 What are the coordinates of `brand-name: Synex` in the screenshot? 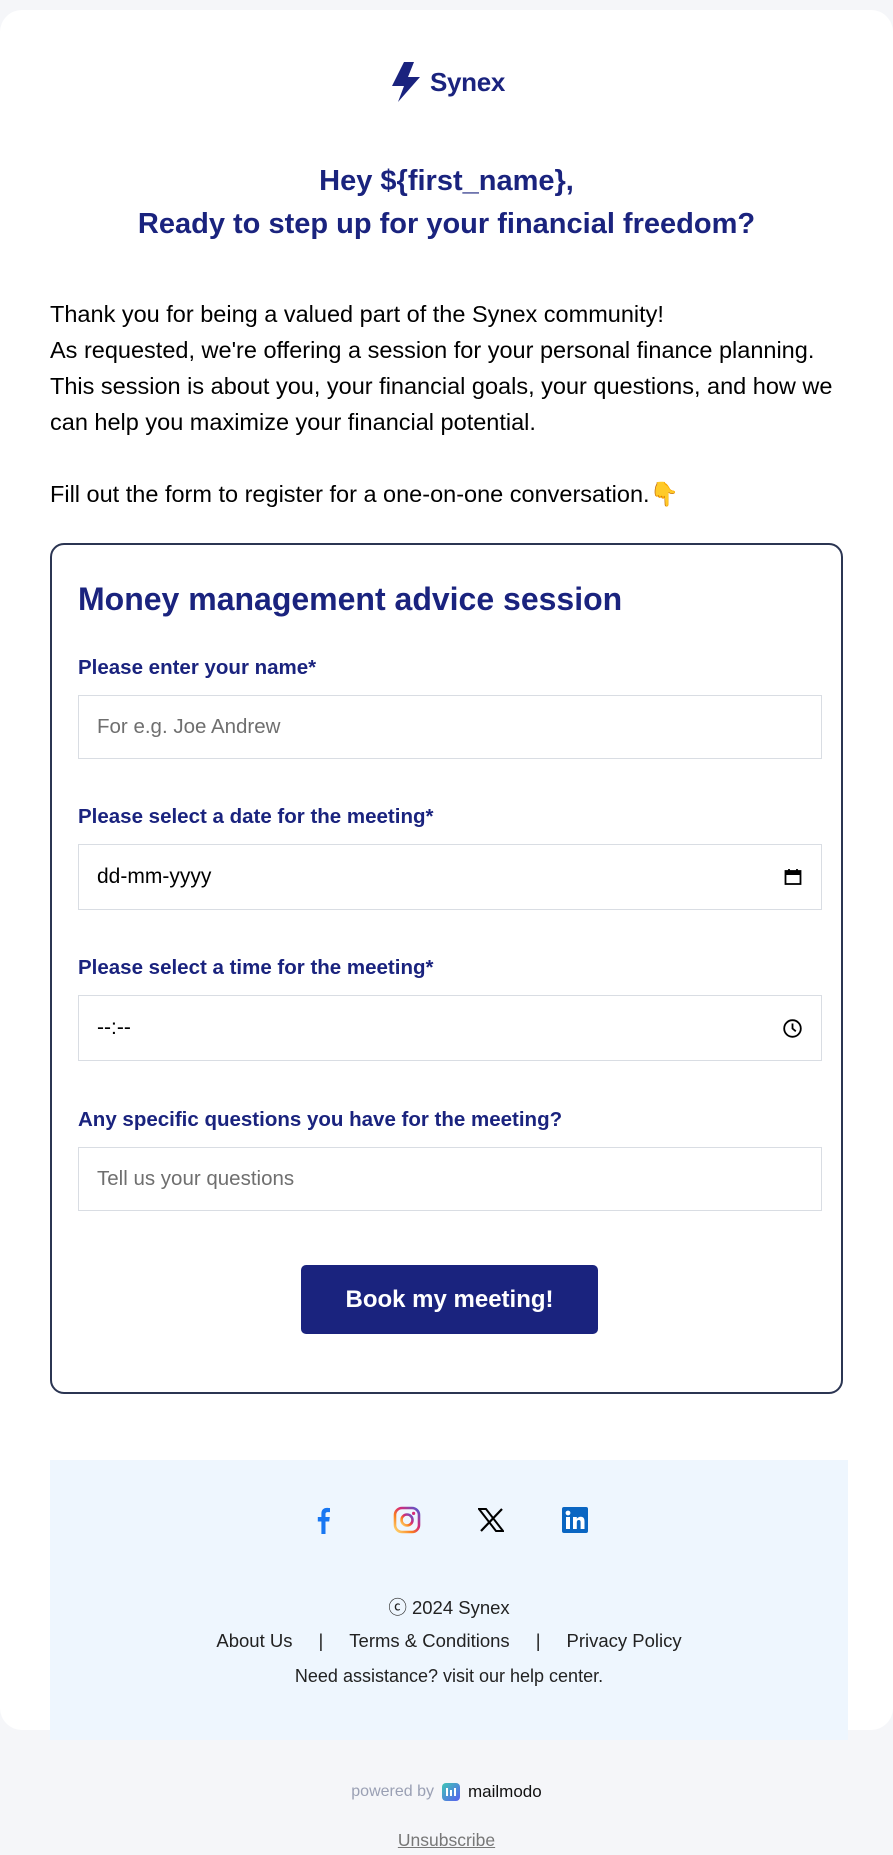 It's located at (467, 81).